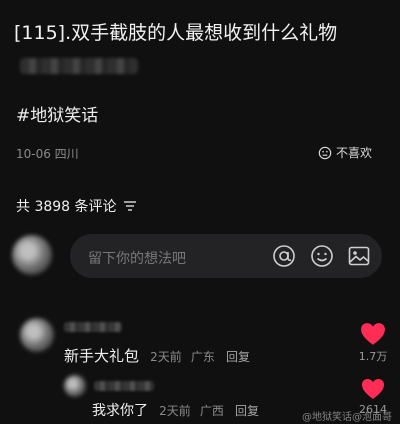 Image resolution: width=400 pixels, height=424 pixels. Describe the element at coordinates (66, 207) in the screenshot. I see `comments-count: 共 3898 条评论` at that location.